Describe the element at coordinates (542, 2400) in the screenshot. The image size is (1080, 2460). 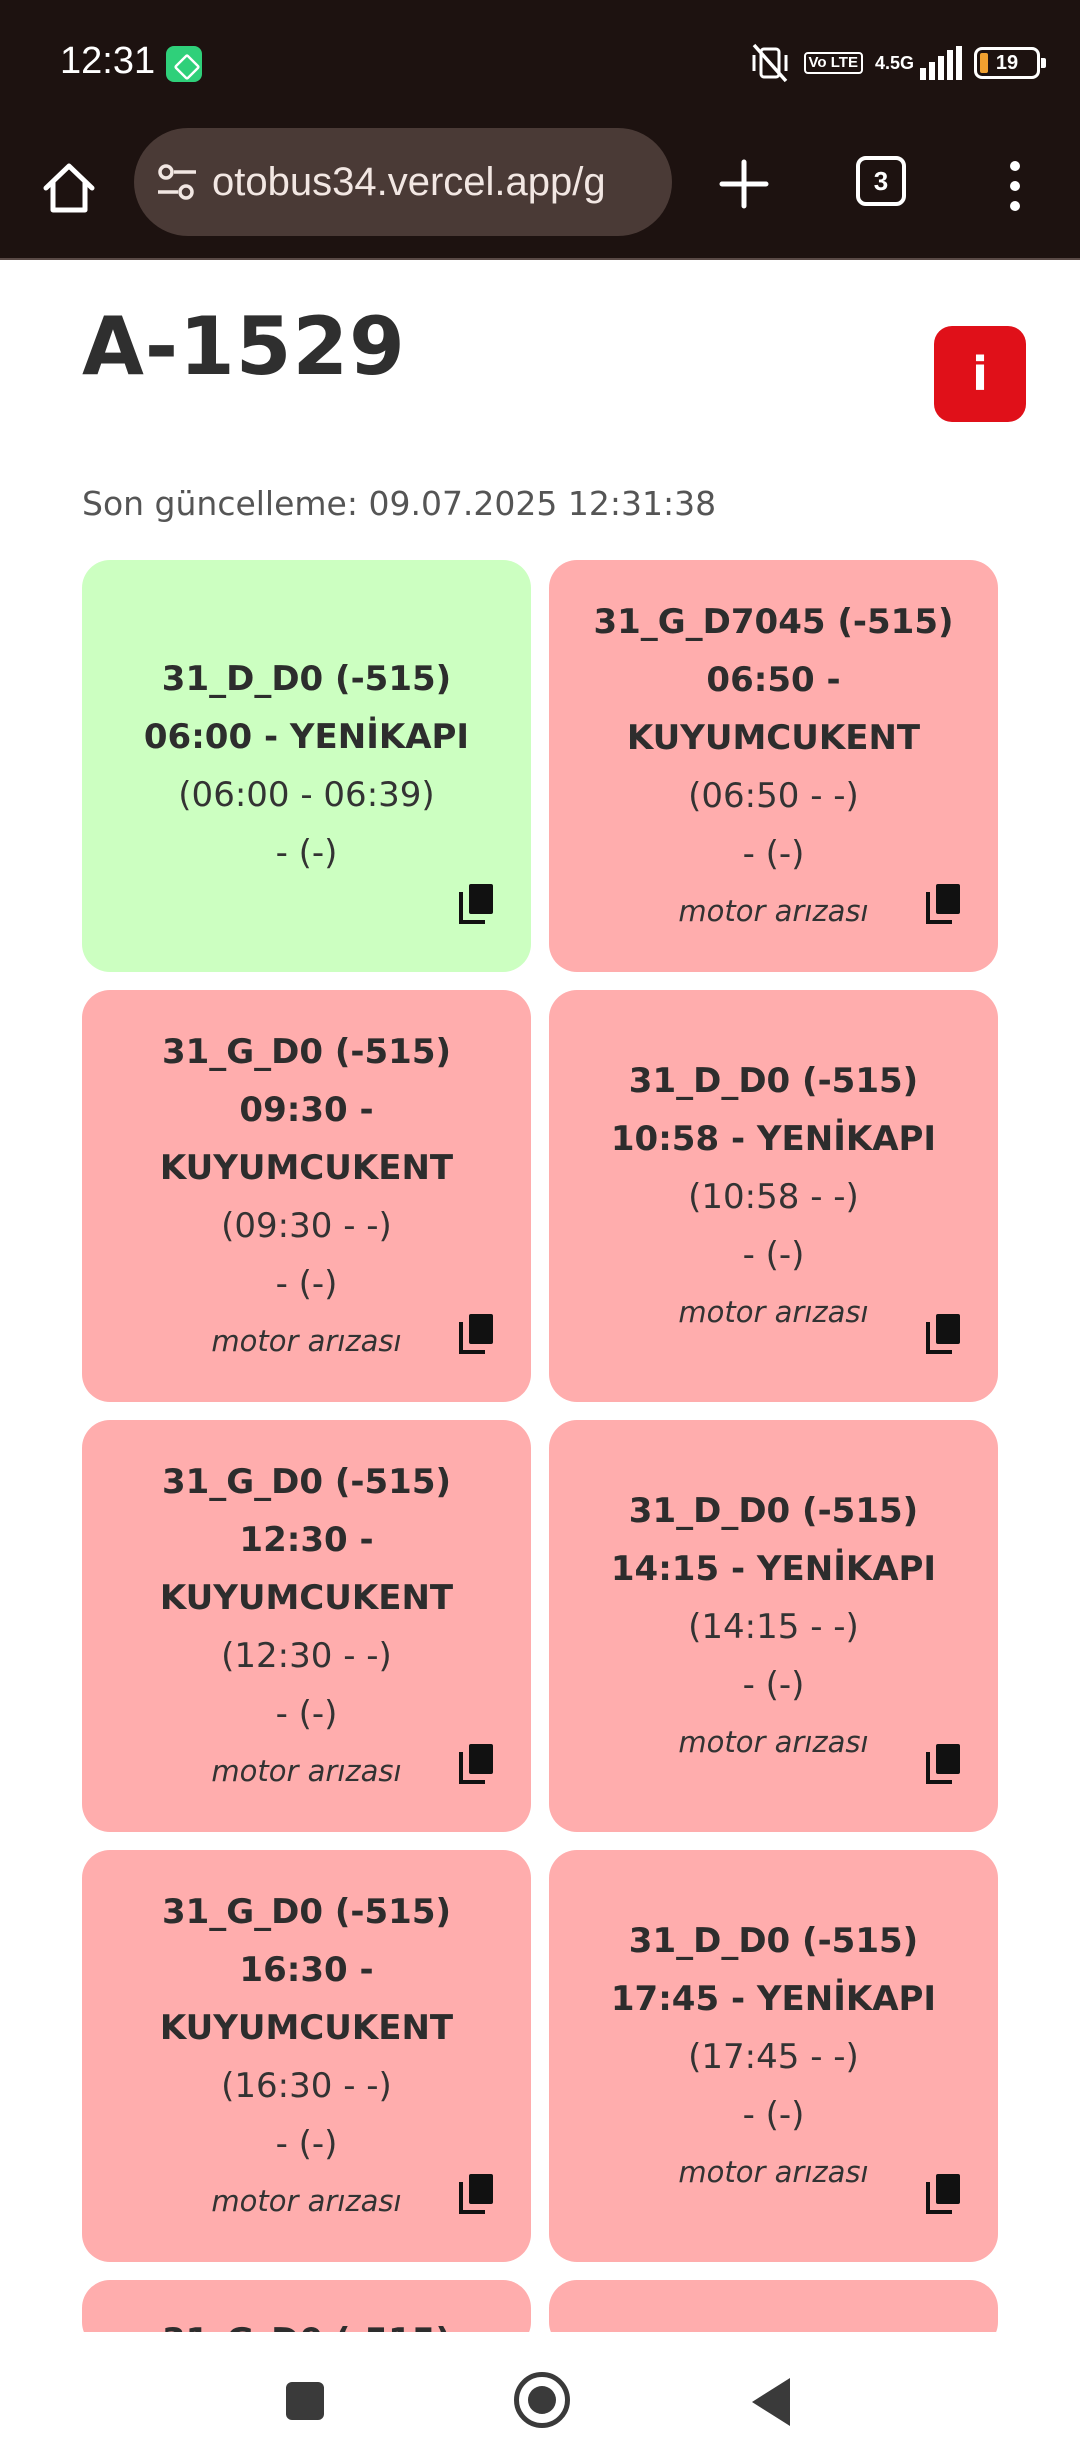
I see `home-button` at that location.